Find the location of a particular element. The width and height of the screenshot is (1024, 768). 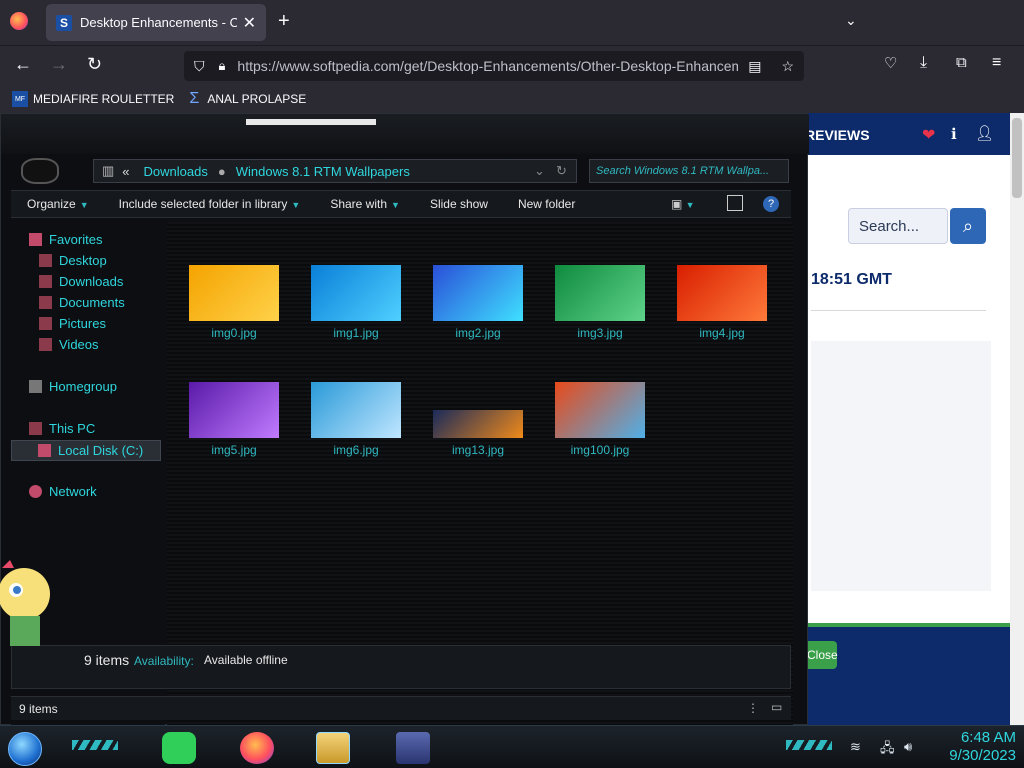

firefox-taskbar-icon is located at coordinates (257, 748).